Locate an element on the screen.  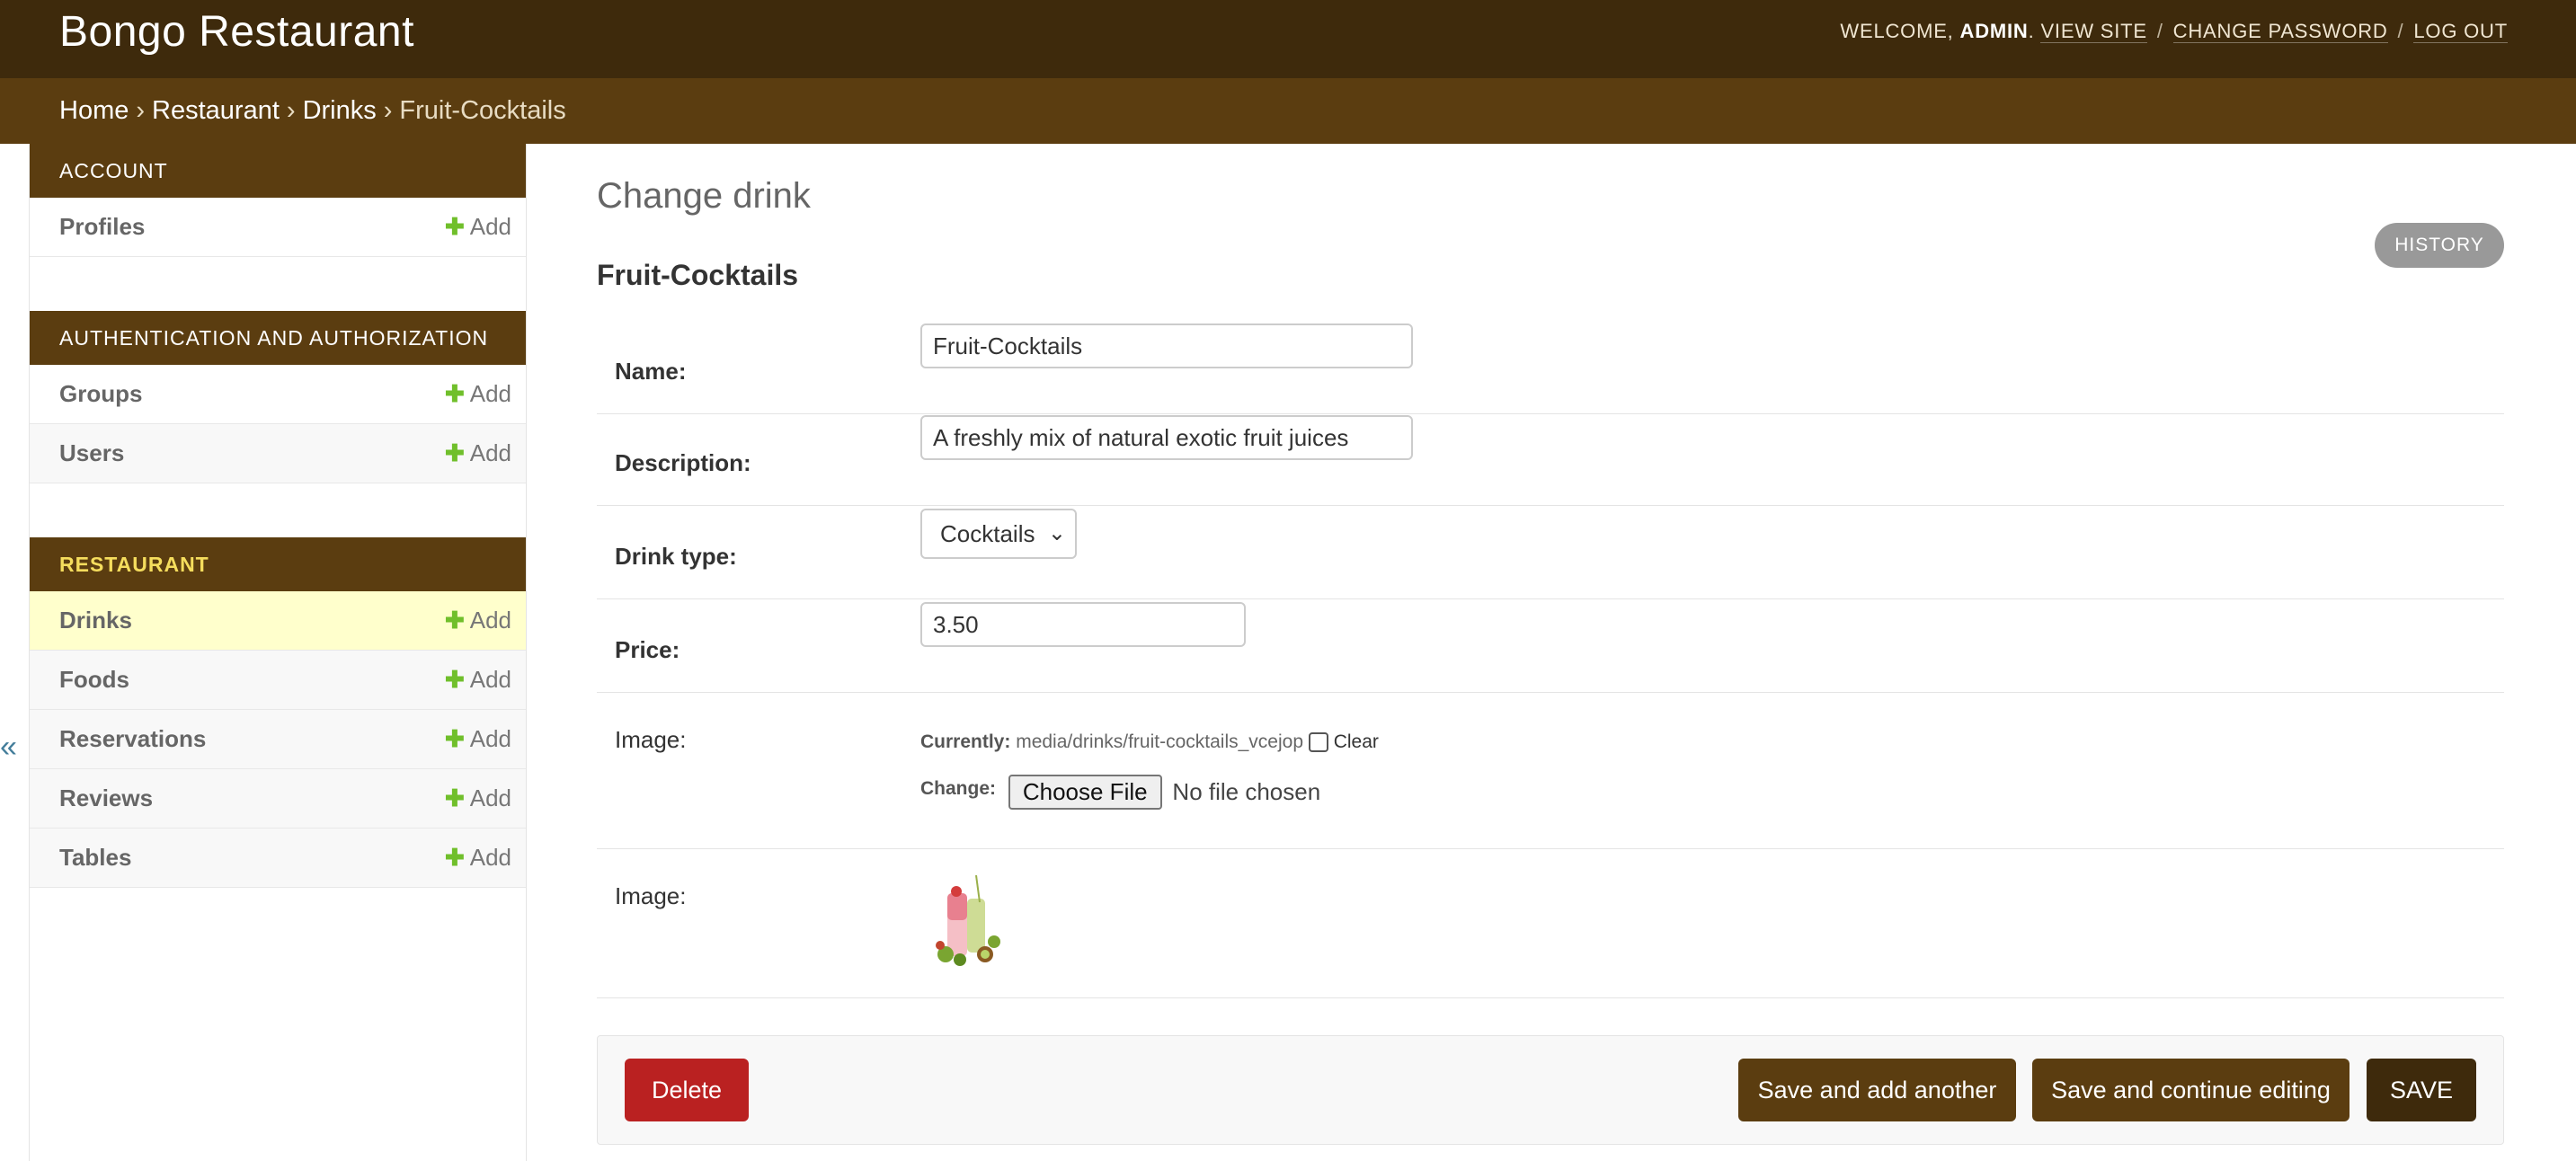
model-link-reviews: Reviews is located at coordinates (106, 798).